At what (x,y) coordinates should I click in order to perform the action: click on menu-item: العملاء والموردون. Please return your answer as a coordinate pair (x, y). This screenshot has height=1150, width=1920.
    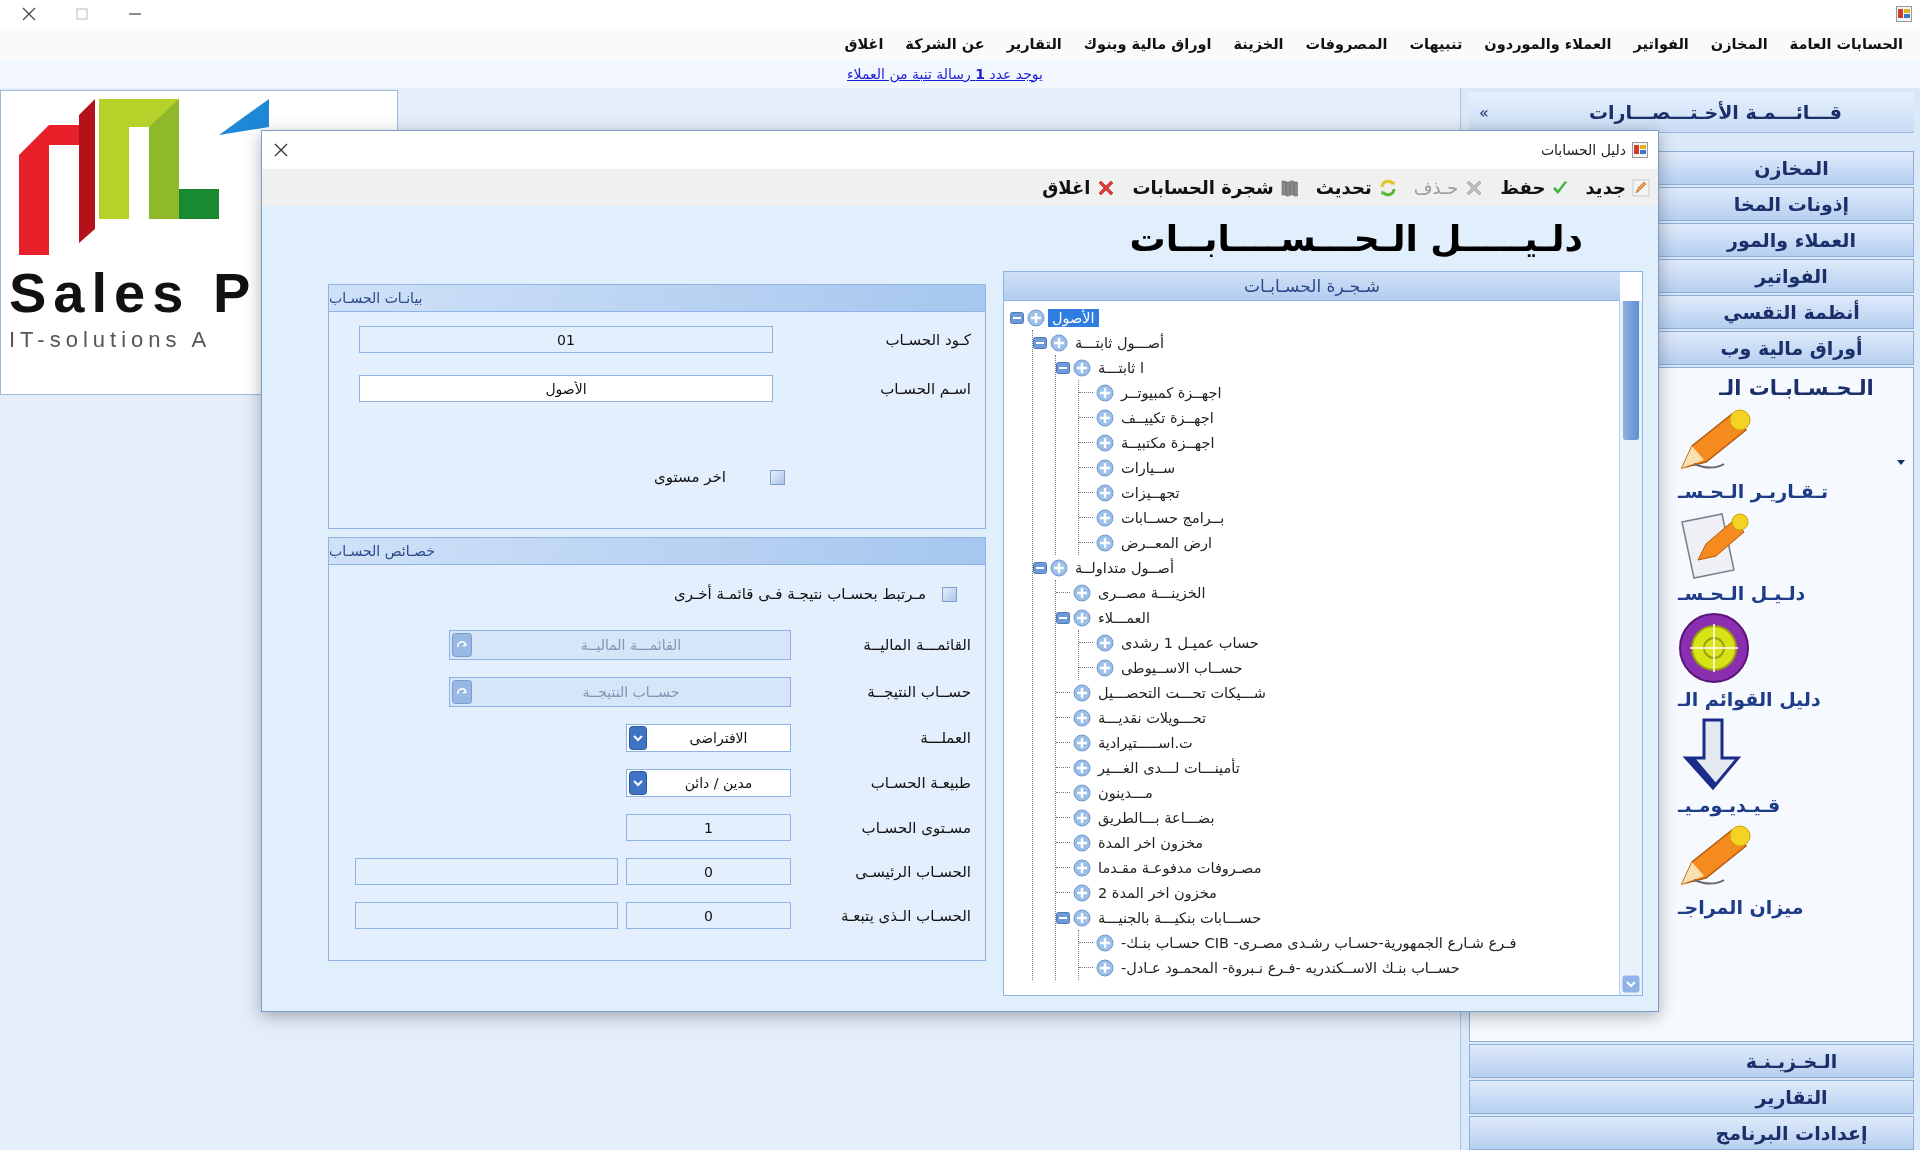
    Looking at the image, I should click on (1548, 44).